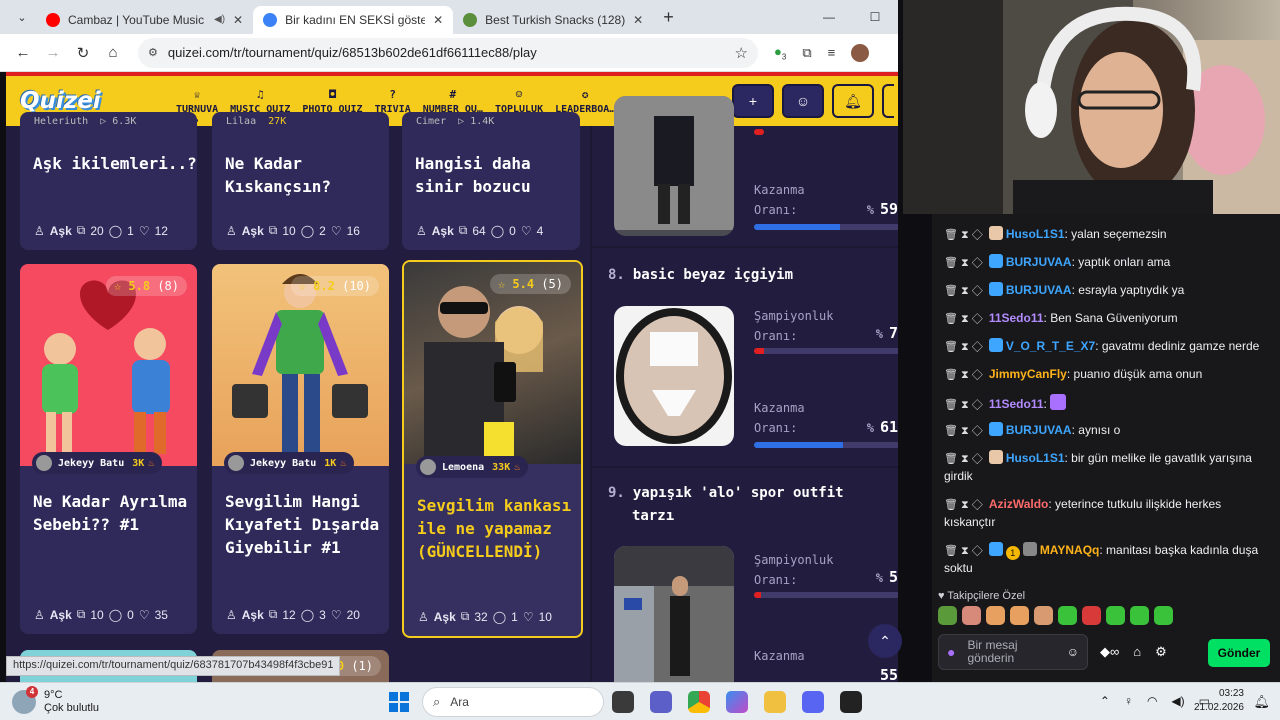  I want to click on quizei-logo: Quizei, so click(95, 101).